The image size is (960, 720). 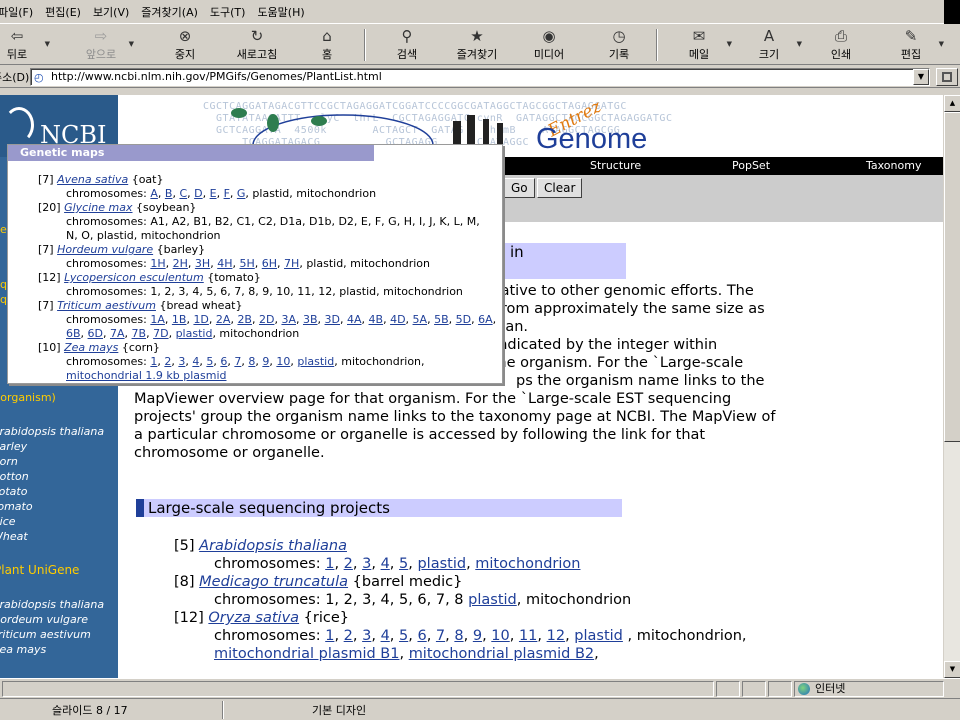 What do you see at coordinates (101, 45) in the screenshot?
I see `forward-button: ⇨ 앞으로 ▼` at bounding box center [101, 45].